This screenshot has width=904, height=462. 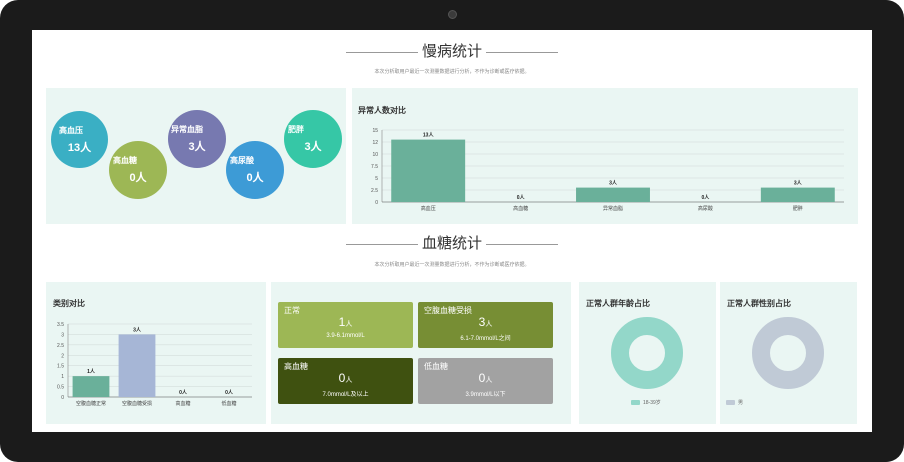 I want to click on section-title-text: 血糖统计, so click(x=451, y=243).